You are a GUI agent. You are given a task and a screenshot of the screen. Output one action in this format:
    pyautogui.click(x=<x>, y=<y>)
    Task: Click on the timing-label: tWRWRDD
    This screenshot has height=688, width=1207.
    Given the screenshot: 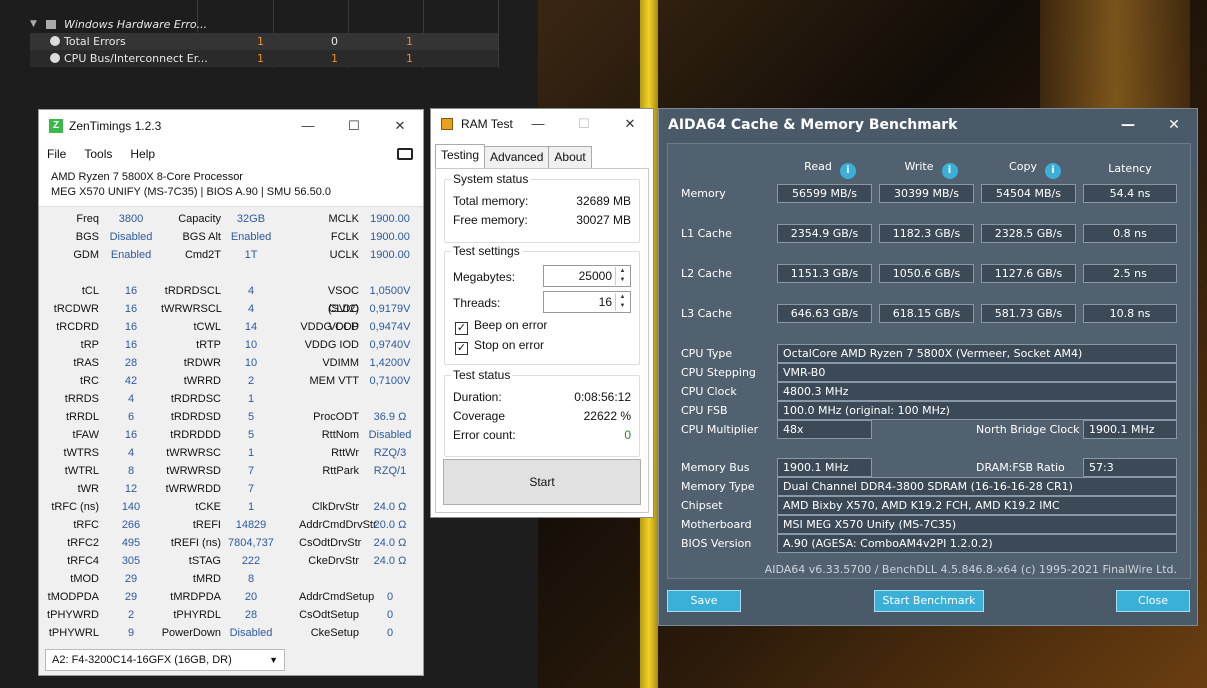 What is the action you would take?
    pyautogui.click(x=193, y=489)
    